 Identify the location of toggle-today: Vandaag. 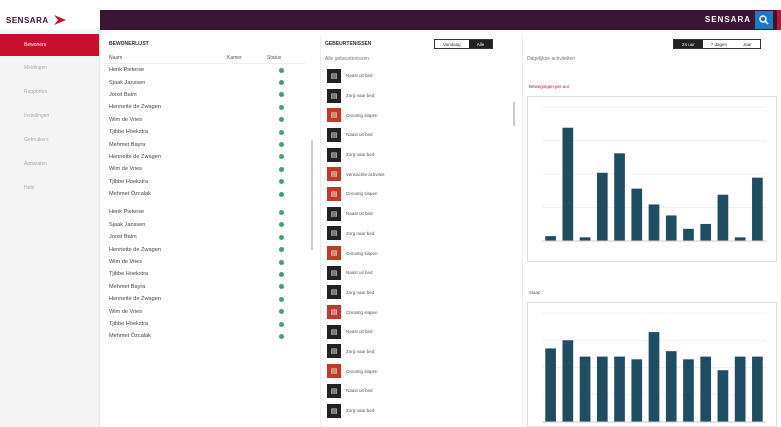
(452, 44).